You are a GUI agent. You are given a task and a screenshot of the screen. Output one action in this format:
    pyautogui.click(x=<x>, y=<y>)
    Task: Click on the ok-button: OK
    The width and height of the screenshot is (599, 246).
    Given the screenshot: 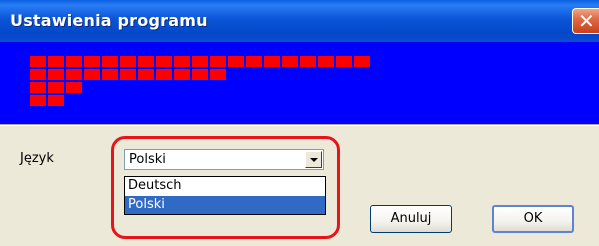 What is the action you would take?
    pyautogui.click(x=533, y=219)
    